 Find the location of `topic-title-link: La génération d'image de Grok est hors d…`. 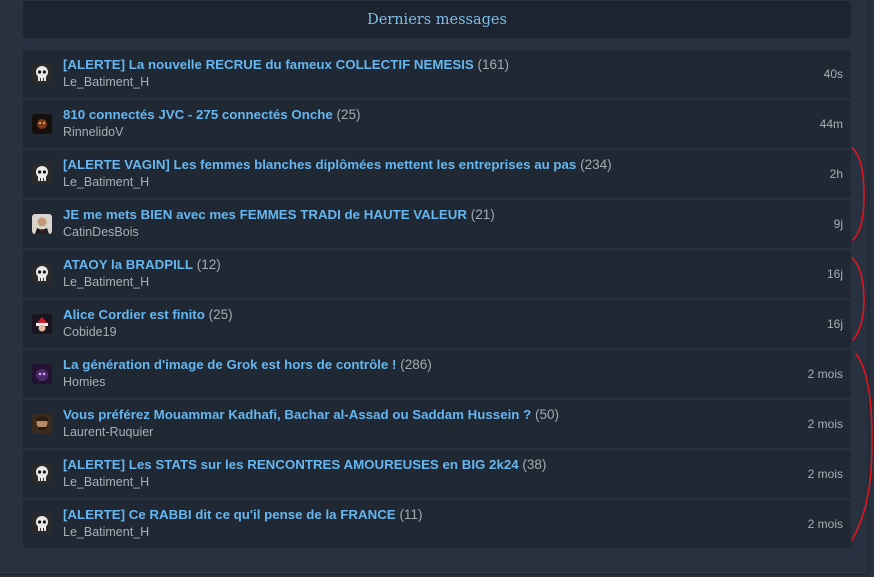

topic-title-link: La génération d'image de Grok est hors d… is located at coordinates (229, 364).